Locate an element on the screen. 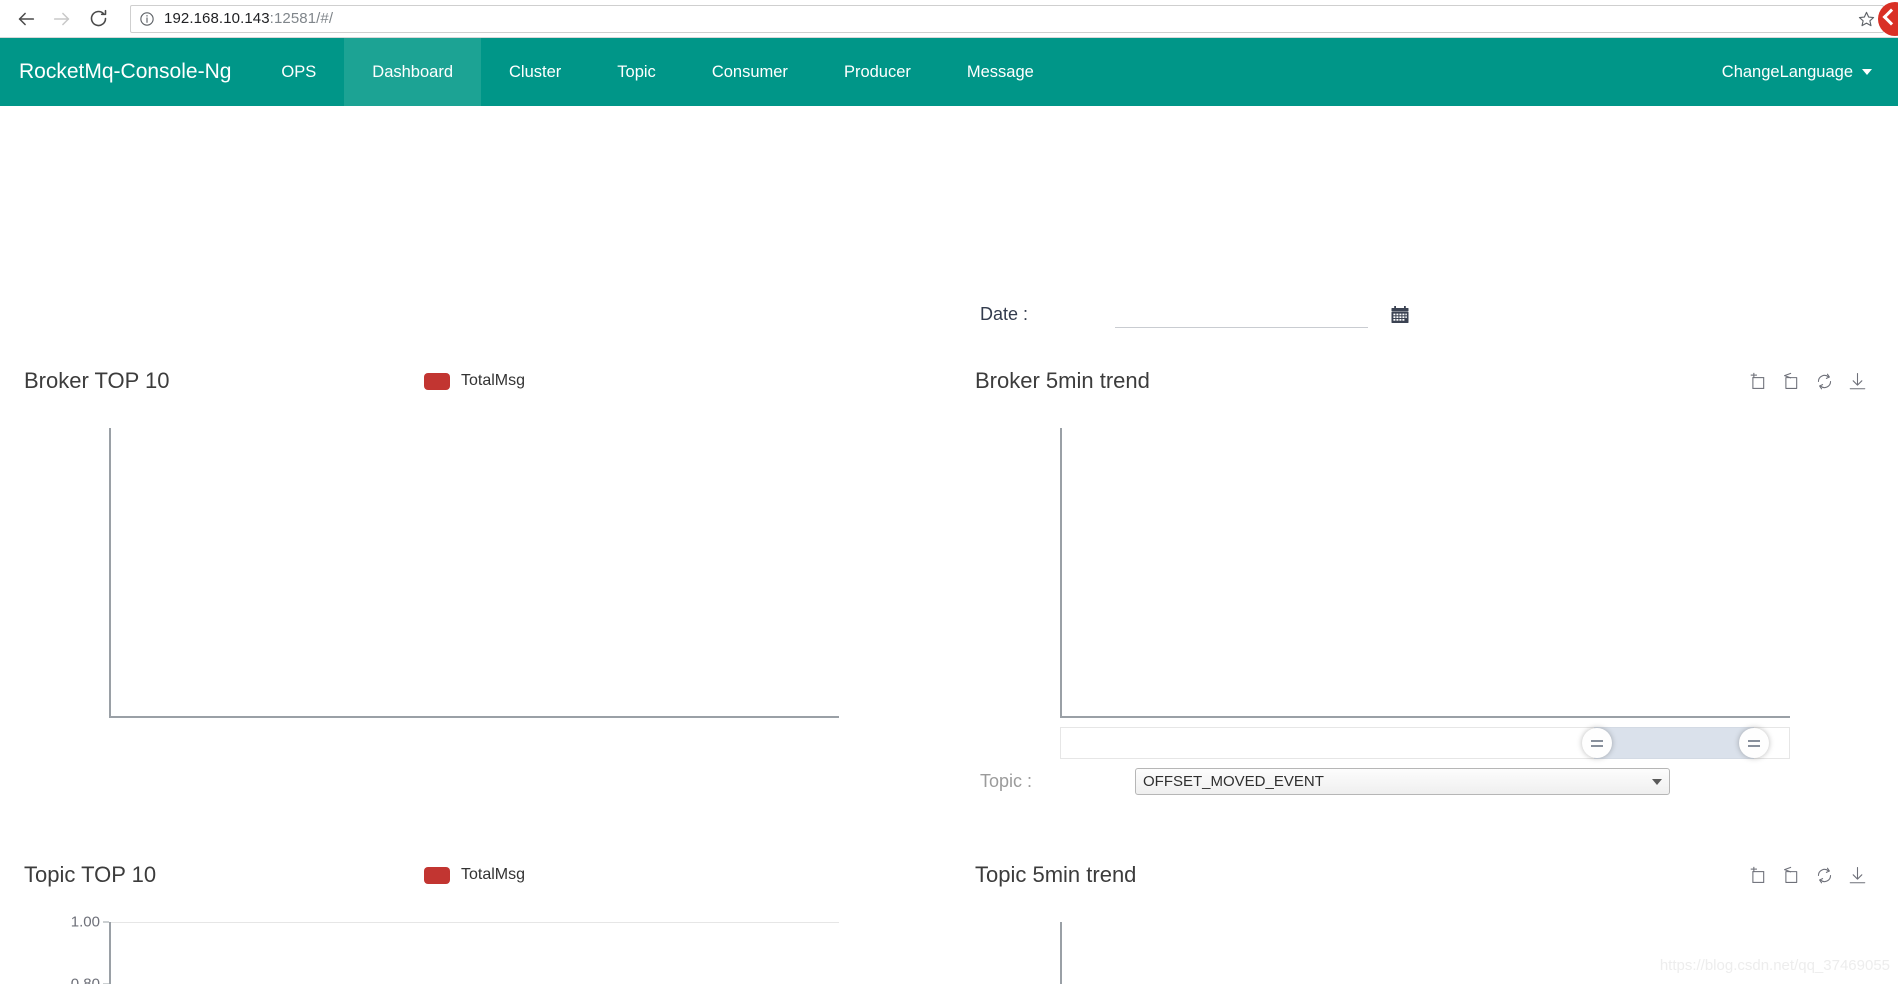  panel-title-topic-5min-trend: Topic 5min trend is located at coordinates (1056, 874).